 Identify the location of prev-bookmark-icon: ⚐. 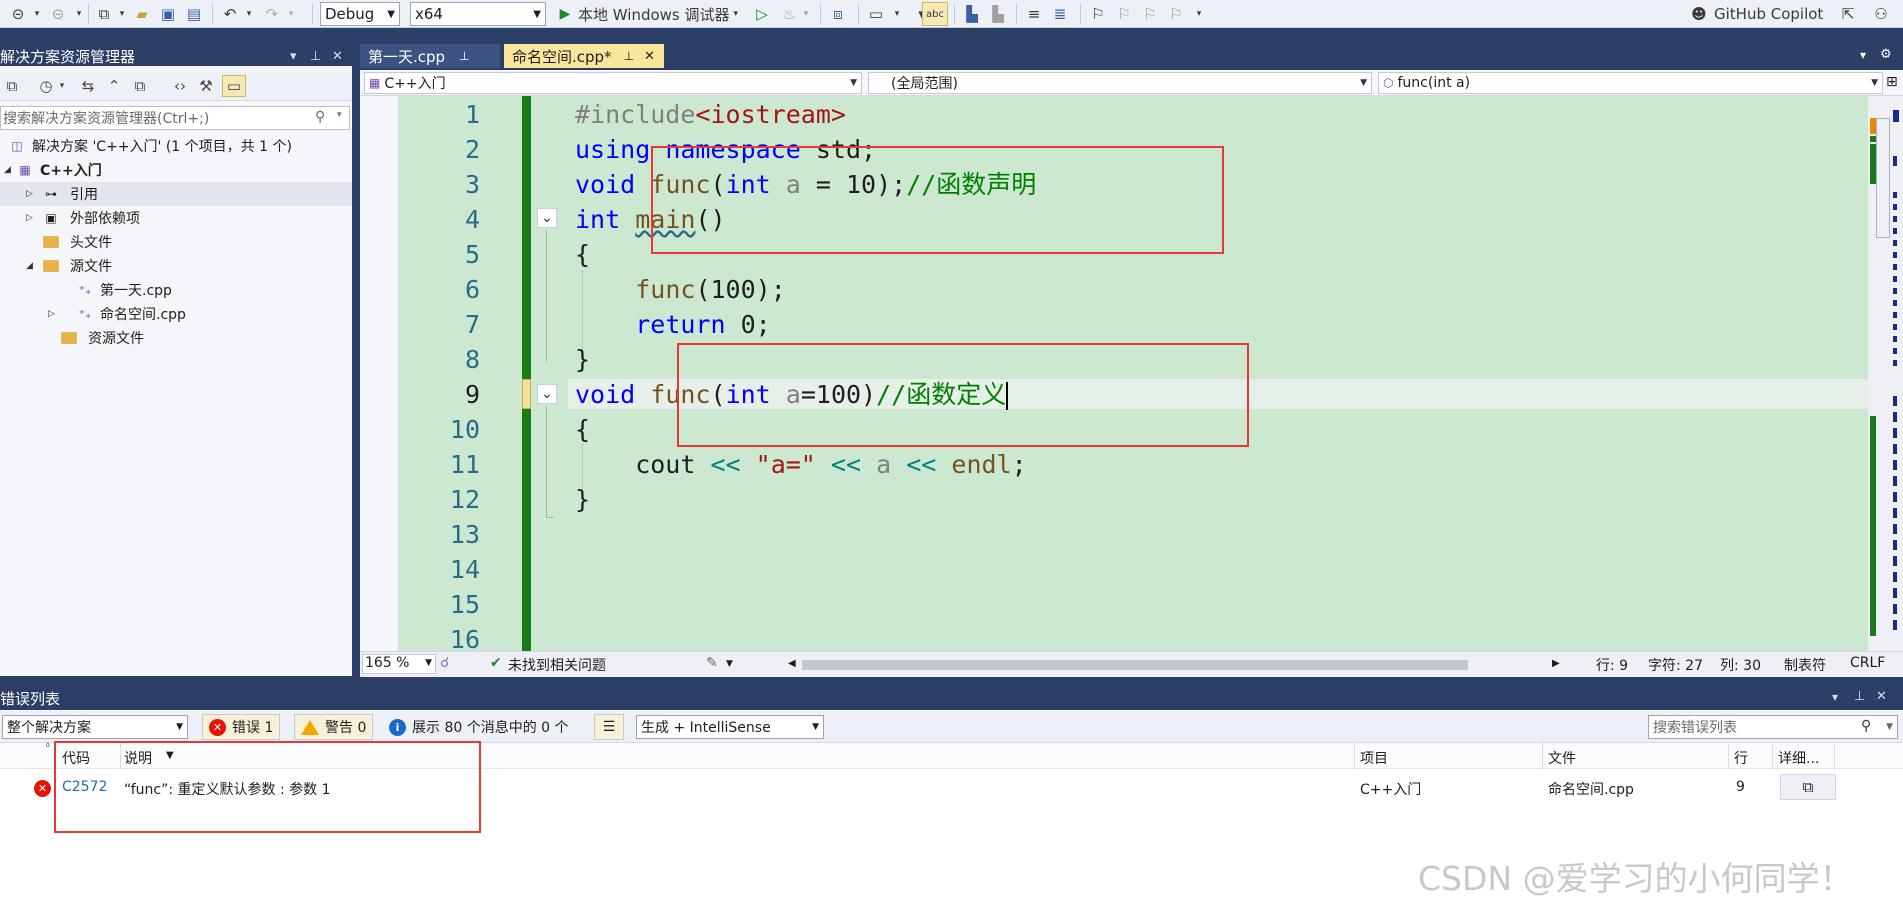
(1124, 14).